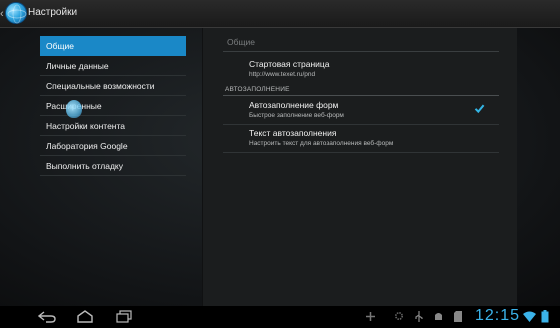 The image size is (560, 328). Describe the element at coordinates (289, 64) in the screenshot. I see `homepage-title: Стартовая страница` at that location.